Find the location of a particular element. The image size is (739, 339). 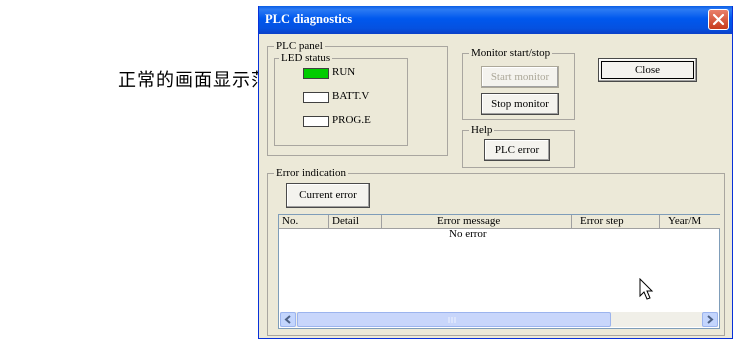

prog-e-led-indicator is located at coordinates (316, 121).